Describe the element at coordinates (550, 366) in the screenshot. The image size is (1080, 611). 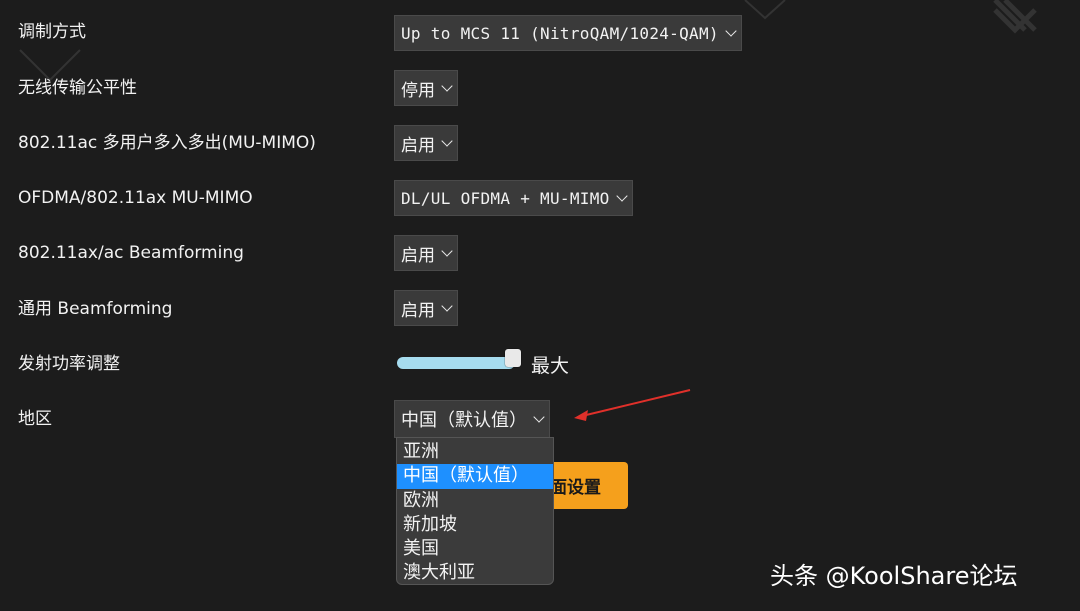
I see `transmit-power-value: 最大` at that location.